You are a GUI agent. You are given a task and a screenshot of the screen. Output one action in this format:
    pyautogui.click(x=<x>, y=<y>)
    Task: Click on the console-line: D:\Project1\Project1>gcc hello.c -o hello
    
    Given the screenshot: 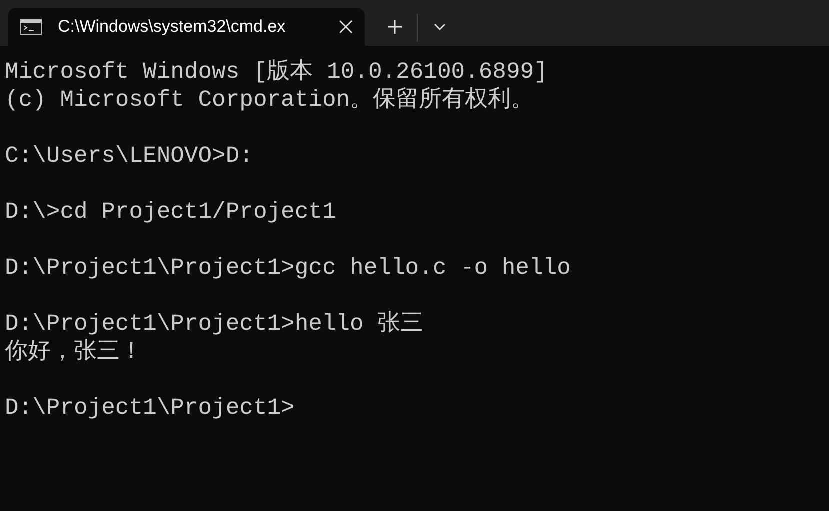 What is the action you would take?
    pyautogui.click(x=288, y=268)
    